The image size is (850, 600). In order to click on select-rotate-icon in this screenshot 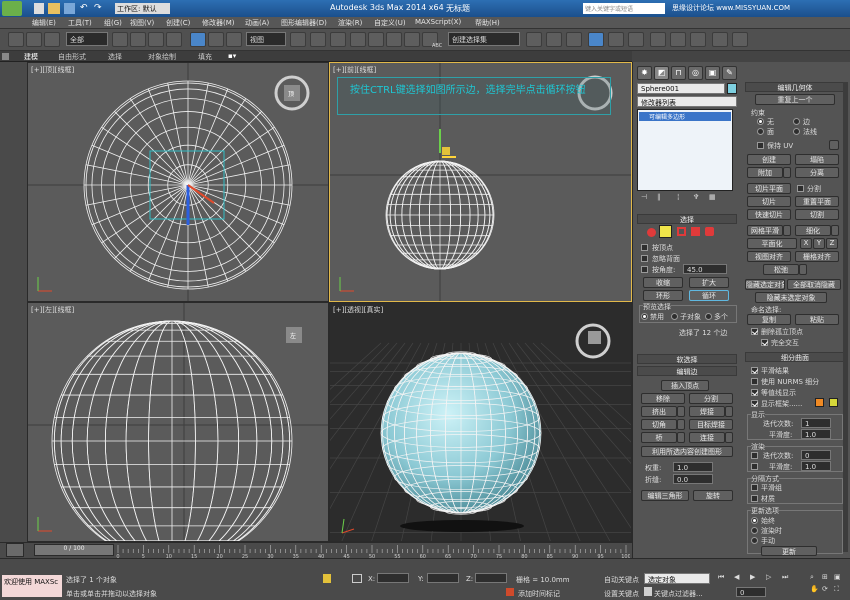, I will do `click(216, 39)`.